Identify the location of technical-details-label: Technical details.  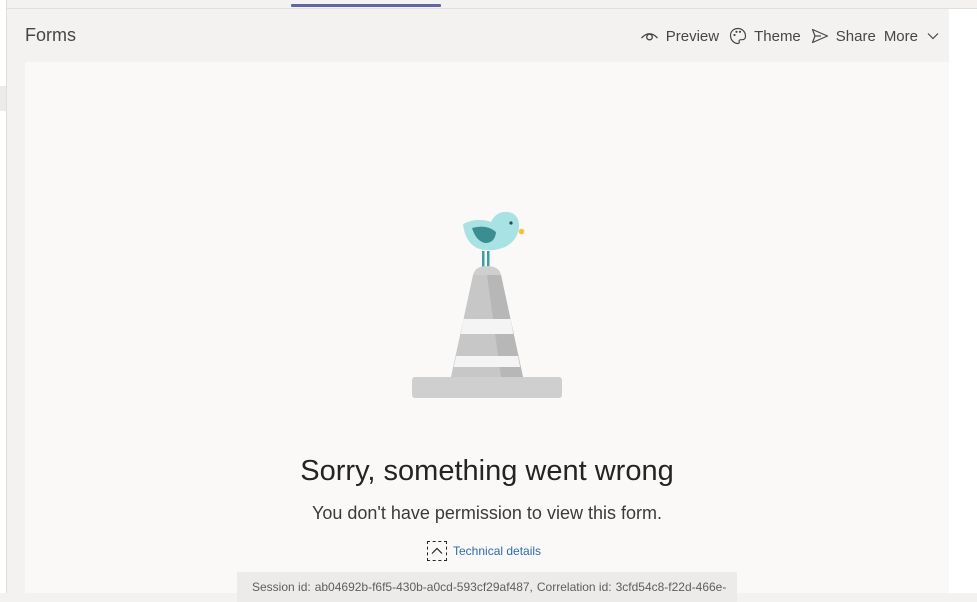
(497, 551).